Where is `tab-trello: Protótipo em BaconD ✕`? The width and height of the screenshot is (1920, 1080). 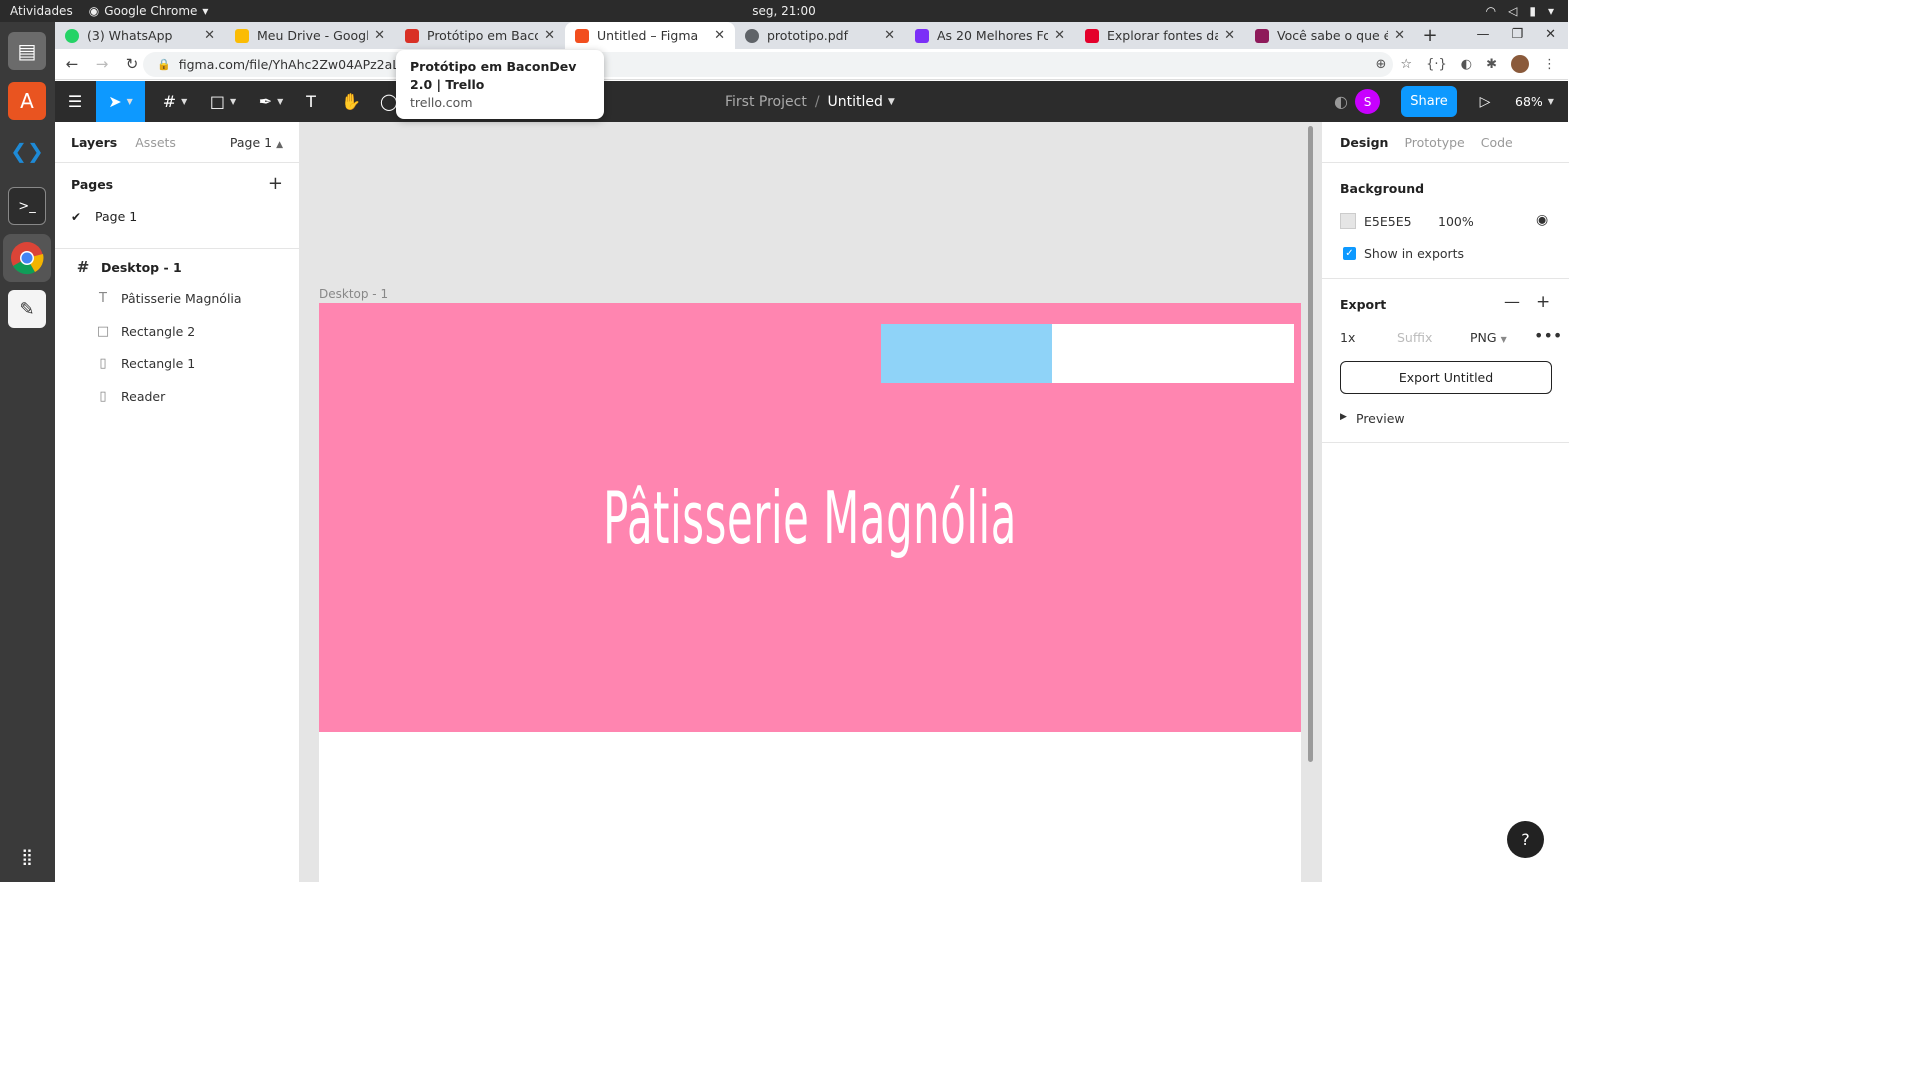 tab-trello: Protótipo em BaconD ✕ is located at coordinates (480, 35).